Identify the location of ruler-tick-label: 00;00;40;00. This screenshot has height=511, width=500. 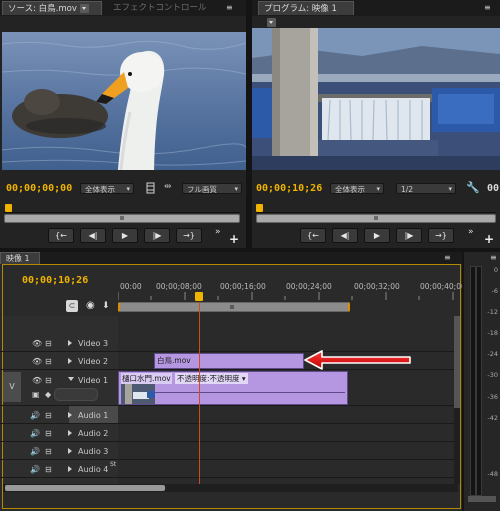
(443, 286).